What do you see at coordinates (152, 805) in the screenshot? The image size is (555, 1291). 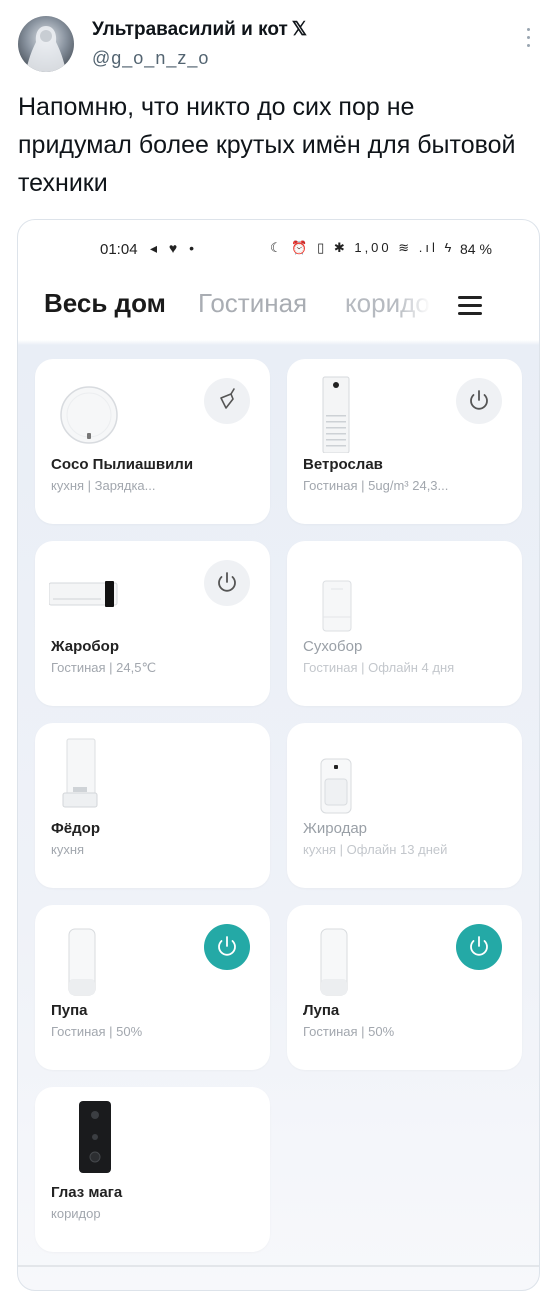 I see `device-card: Фёдор кухня` at bounding box center [152, 805].